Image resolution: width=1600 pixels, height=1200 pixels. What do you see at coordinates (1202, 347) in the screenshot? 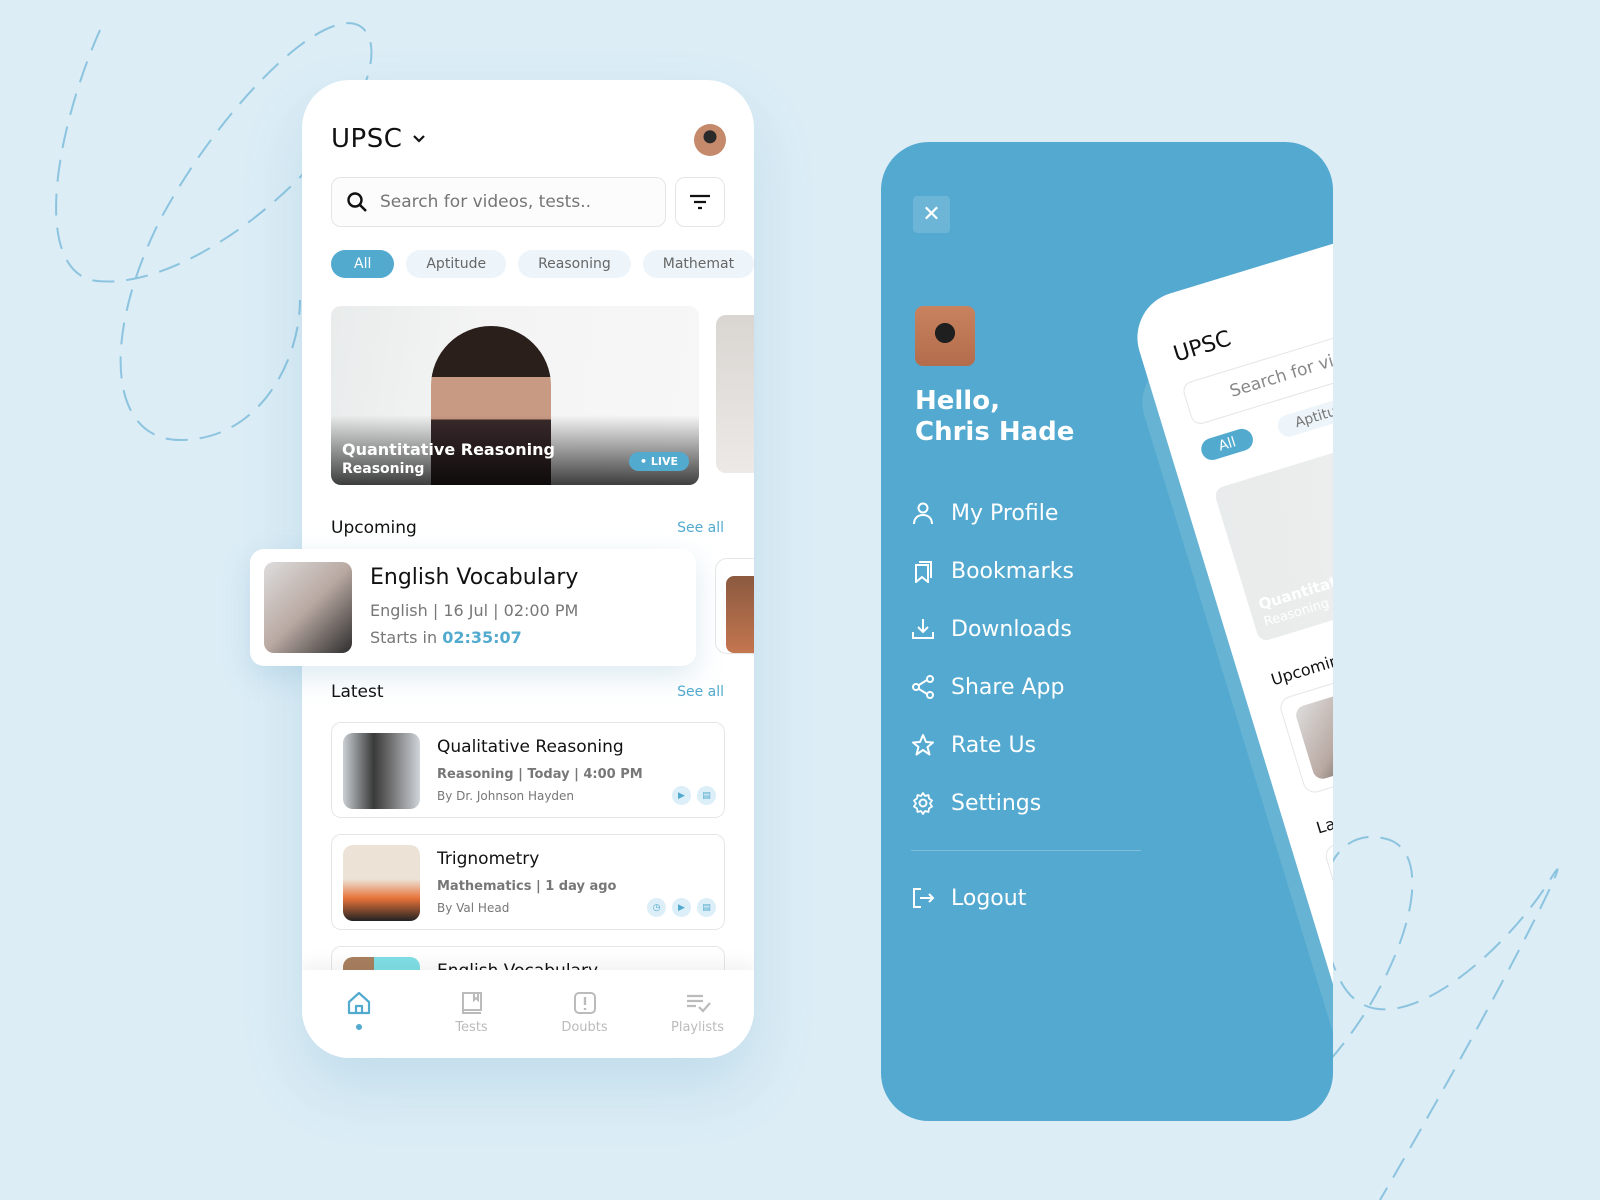
I see `preview-exam: UPSC` at bounding box center [1202, 347].